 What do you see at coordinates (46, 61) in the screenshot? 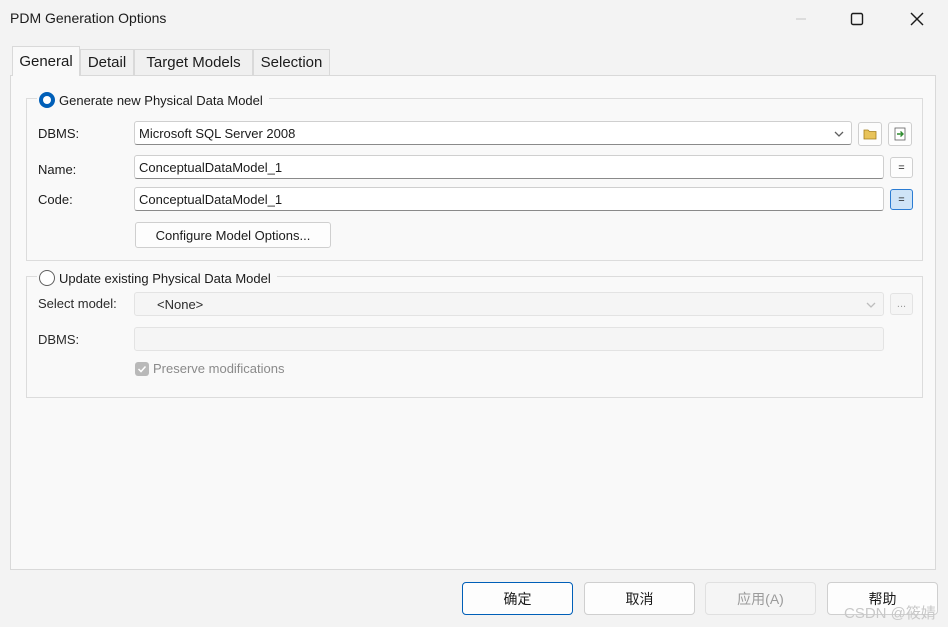
I see `tab-general: General` at bounding box center [46, 61].